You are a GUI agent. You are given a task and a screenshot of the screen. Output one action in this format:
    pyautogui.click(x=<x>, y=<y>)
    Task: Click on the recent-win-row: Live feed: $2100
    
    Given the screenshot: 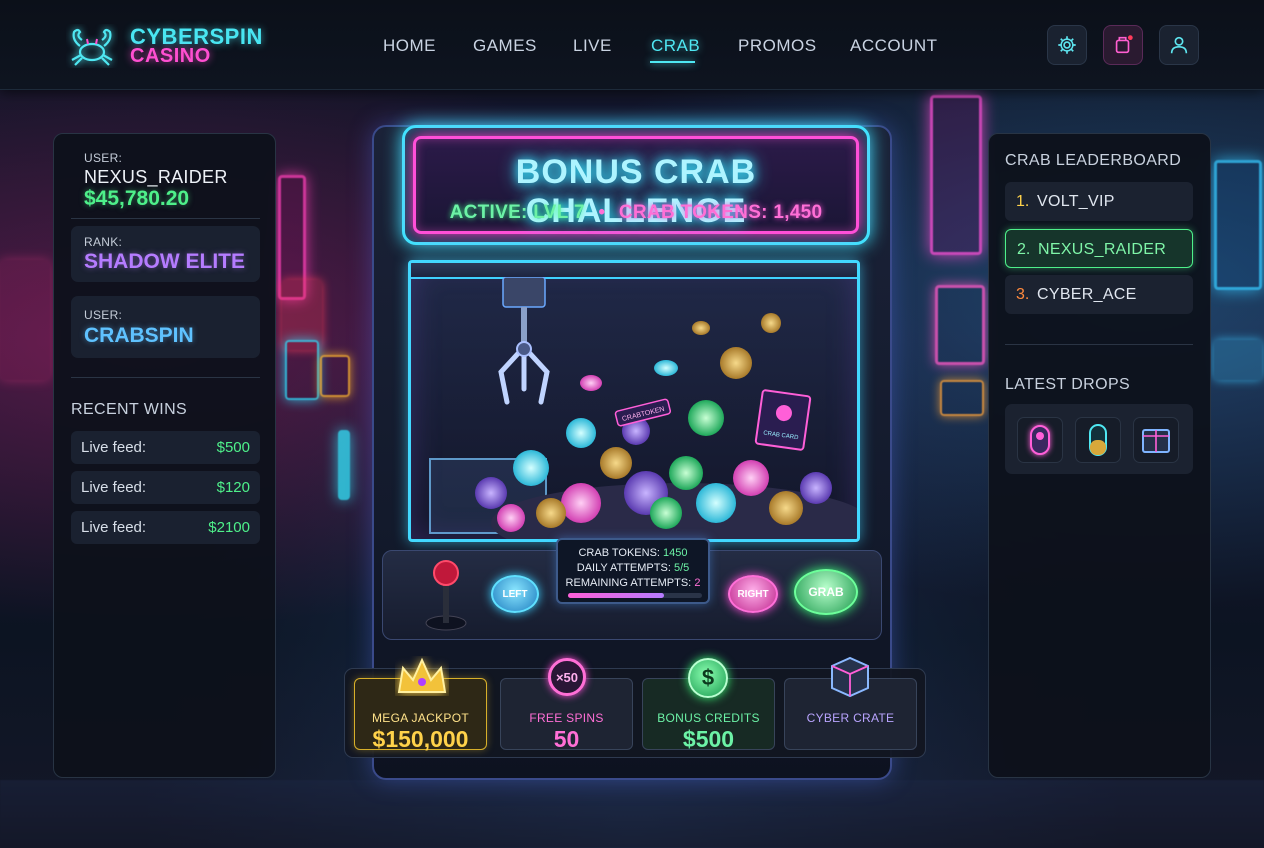 What is the action you would take?
    pyautogui.click(x=165, y=527)
    